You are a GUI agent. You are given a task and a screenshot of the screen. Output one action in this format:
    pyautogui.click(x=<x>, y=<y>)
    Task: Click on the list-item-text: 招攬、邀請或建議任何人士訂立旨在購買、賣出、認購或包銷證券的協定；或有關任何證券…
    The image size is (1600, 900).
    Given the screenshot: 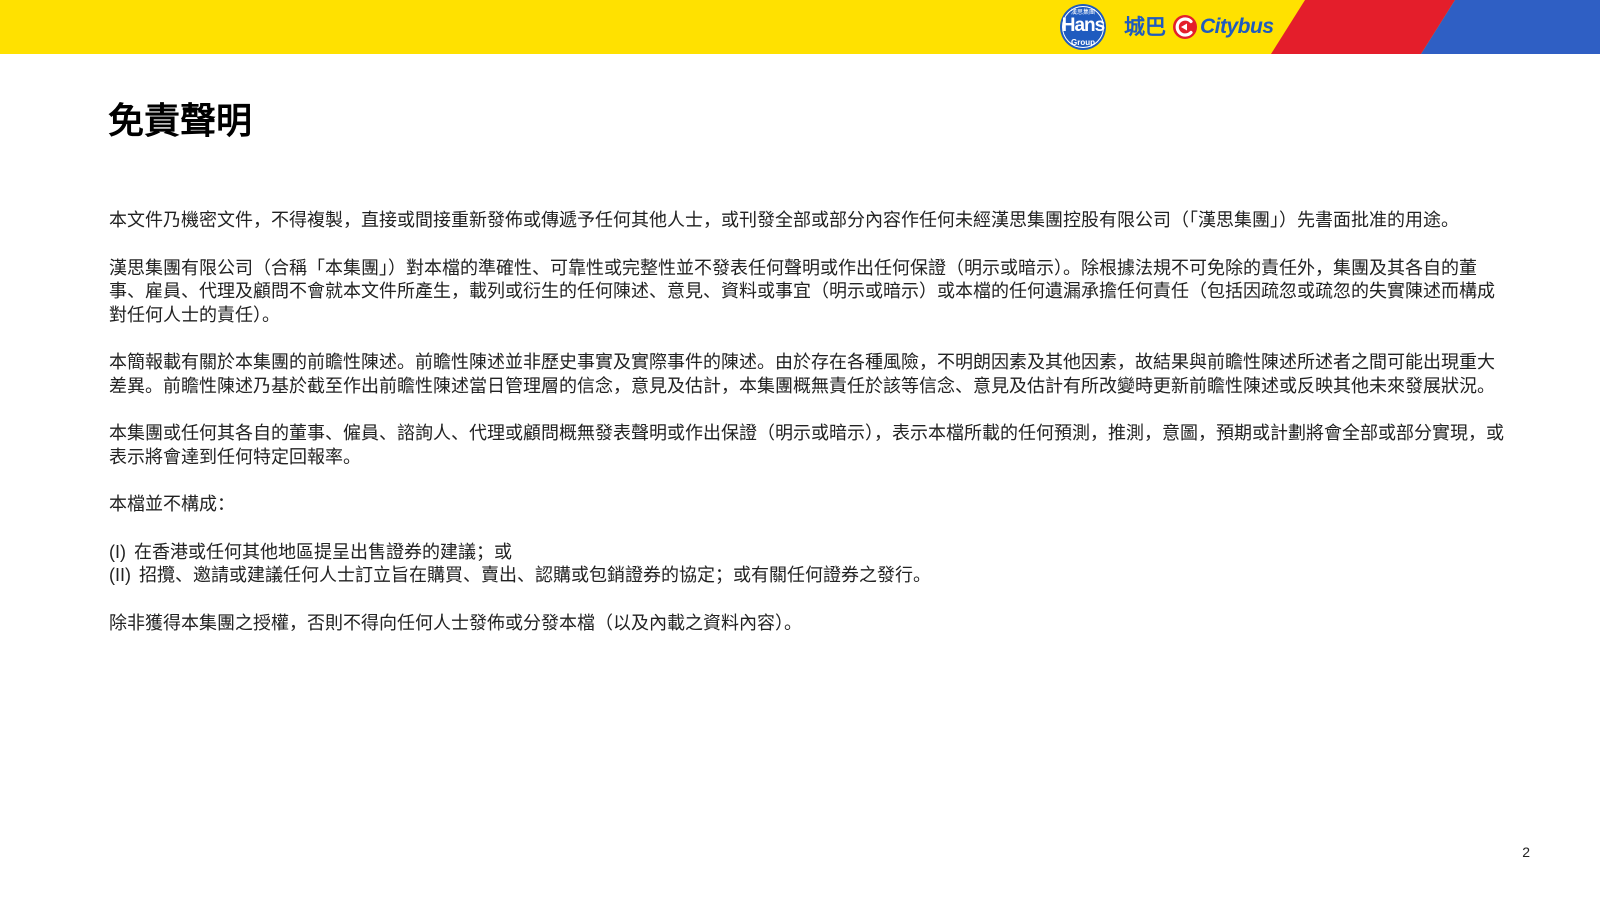 What is the action you would take?
    pyautogui.click(x=535, y=575)
    